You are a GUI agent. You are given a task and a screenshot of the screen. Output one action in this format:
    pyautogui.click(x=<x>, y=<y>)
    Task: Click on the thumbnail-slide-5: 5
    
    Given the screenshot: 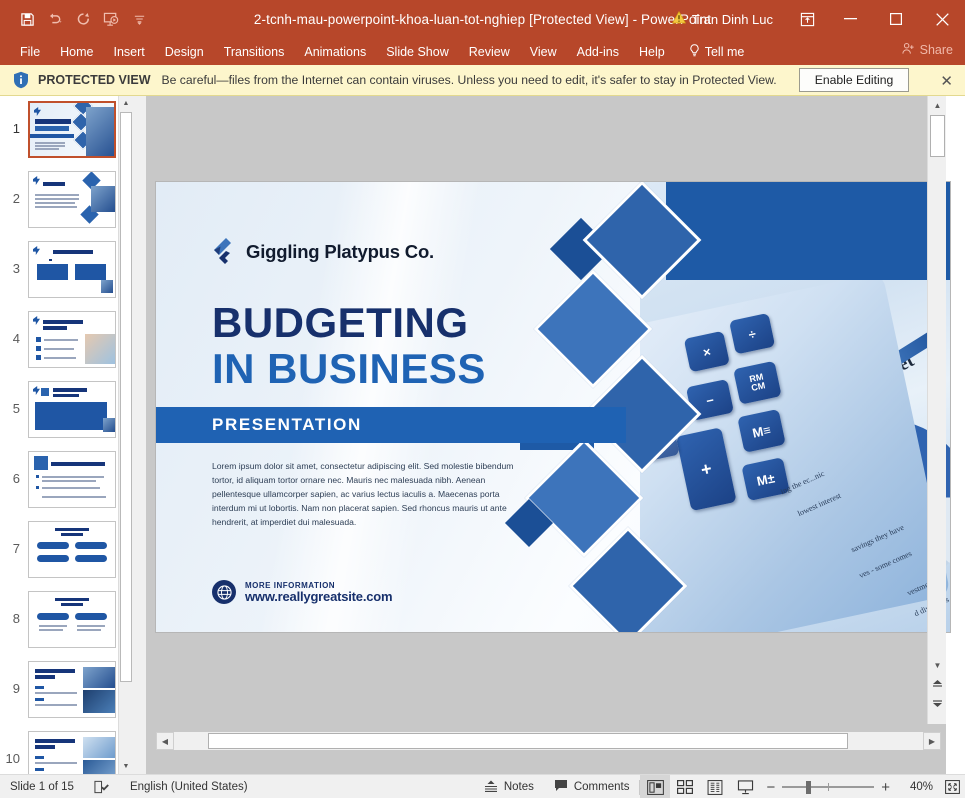 What is the action you would take?
    pyautogui.click(x=66, y=413)
    